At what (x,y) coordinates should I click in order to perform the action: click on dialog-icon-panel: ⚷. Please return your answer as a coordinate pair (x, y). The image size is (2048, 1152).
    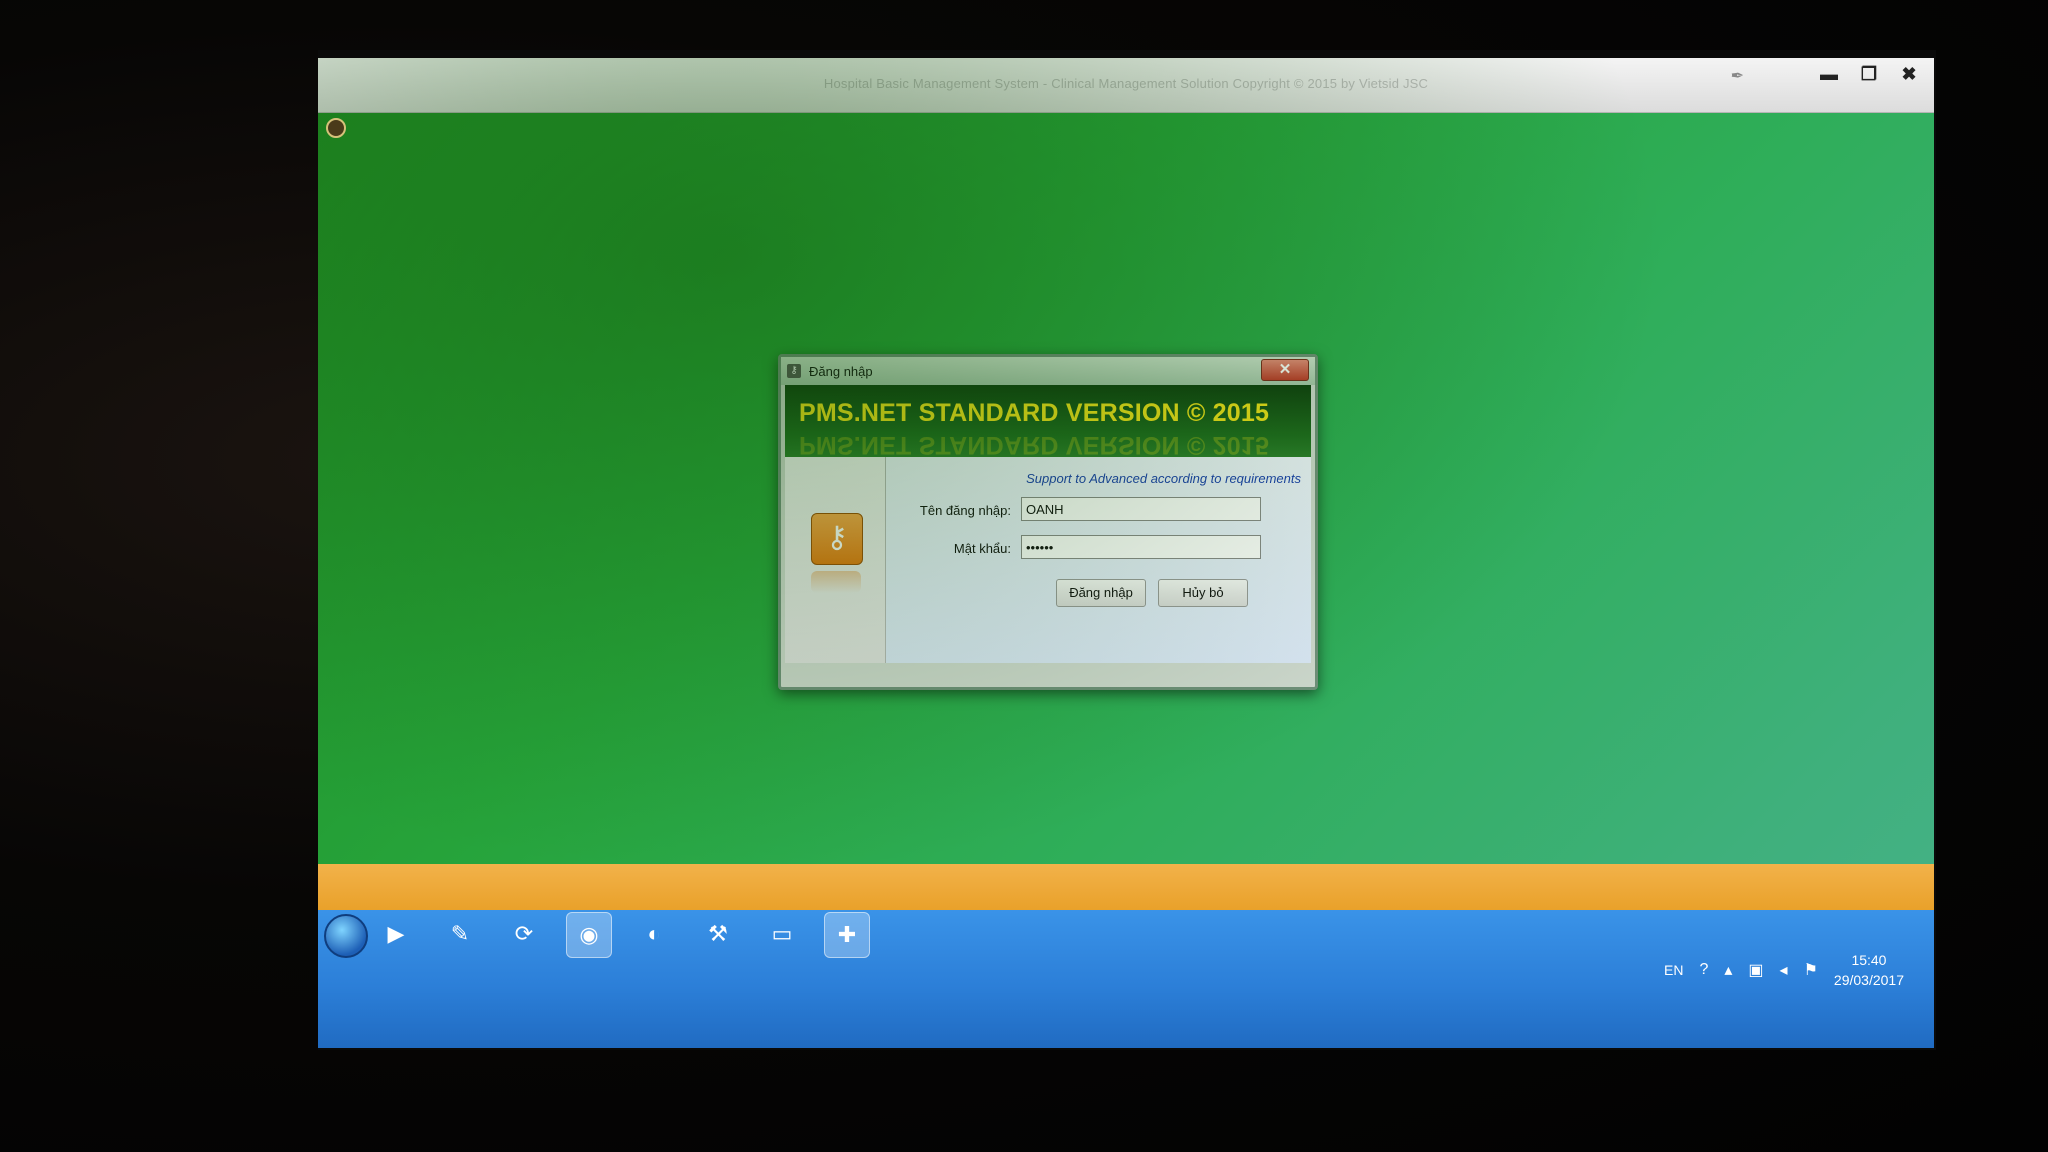
    Looking at the image, I should click on (835, 560).